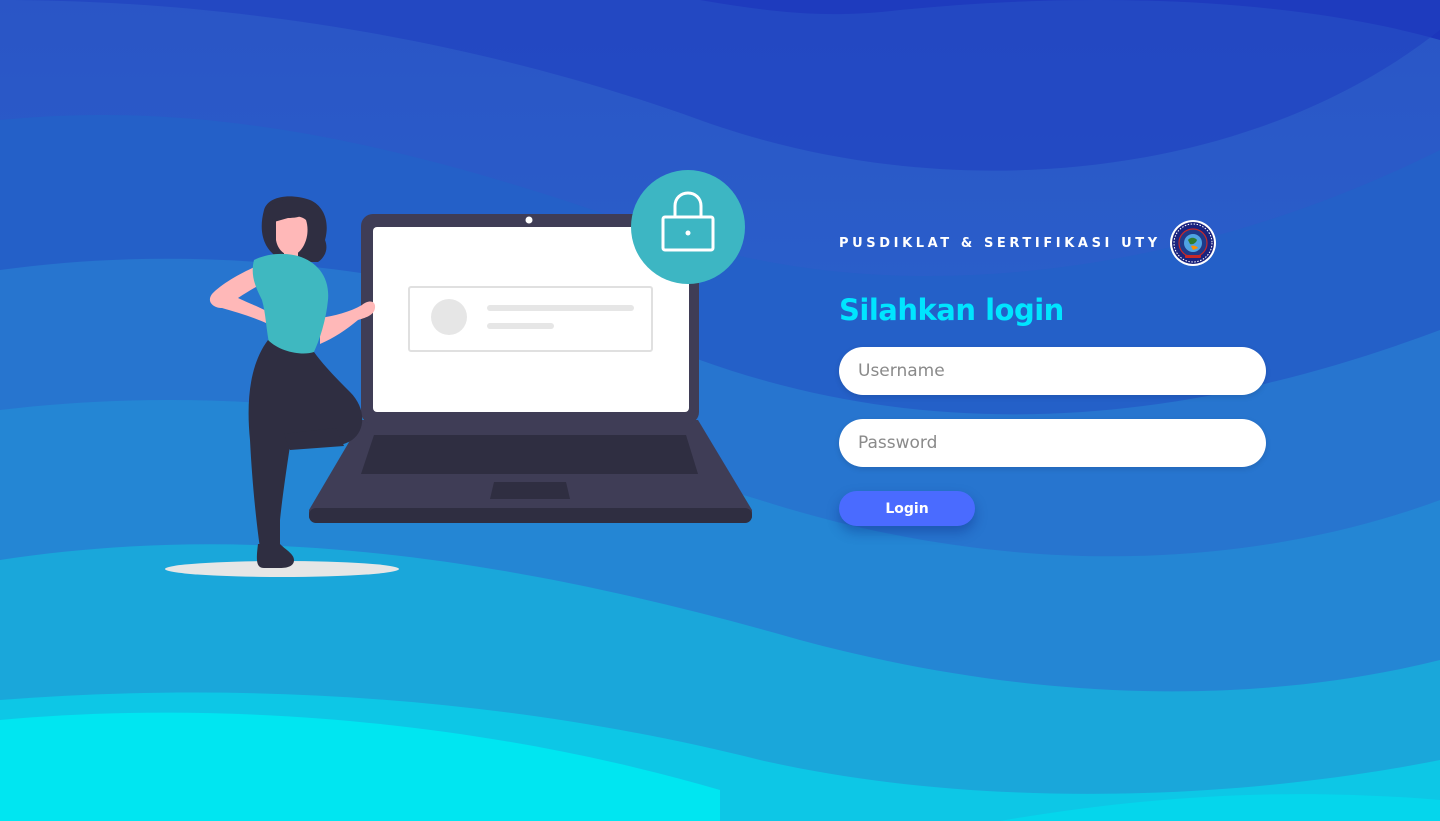 Image resolution: width=1440 pixels, height=821 pixels. Describe the element at coordinates (951, 310) in the screenshot. I see `login-heading: Silahkan login` at that location.